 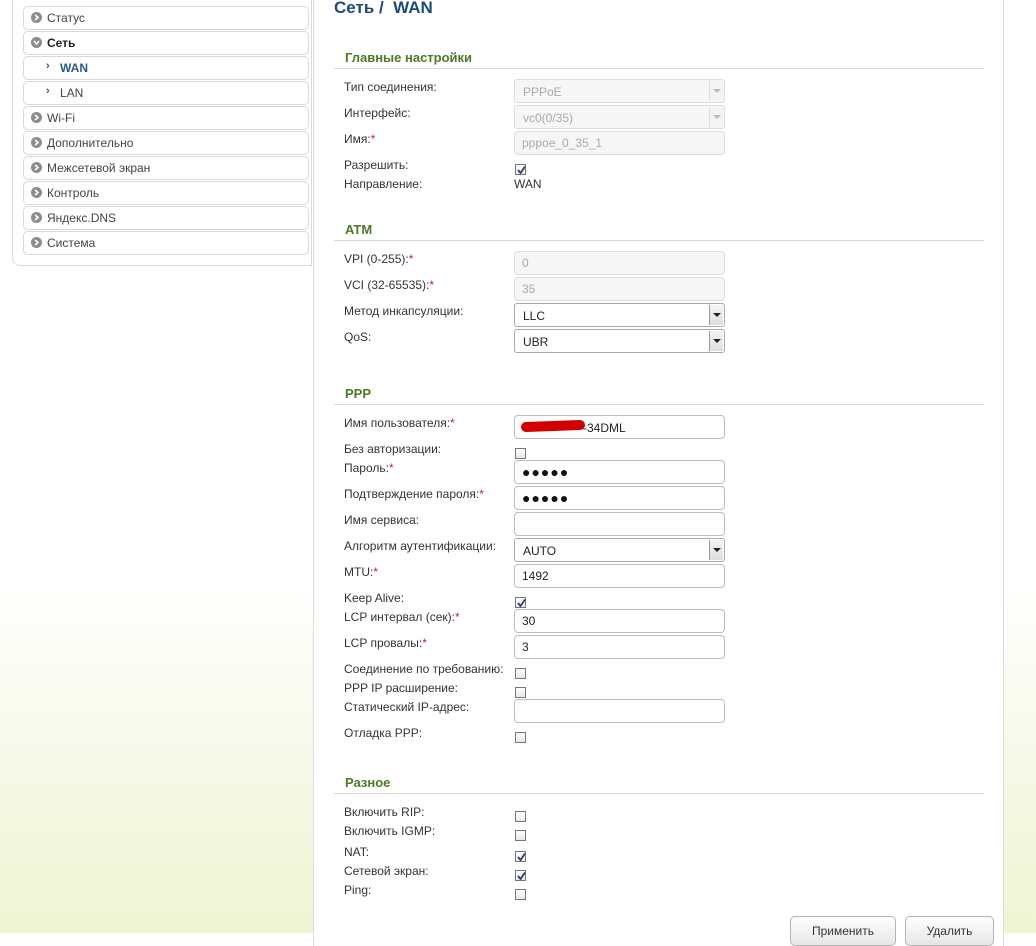 What do you see at coordinates (166, 93) in the screenshot?
I see `sidebar-item-lan: › LAN` at bounding box center [166, 93].